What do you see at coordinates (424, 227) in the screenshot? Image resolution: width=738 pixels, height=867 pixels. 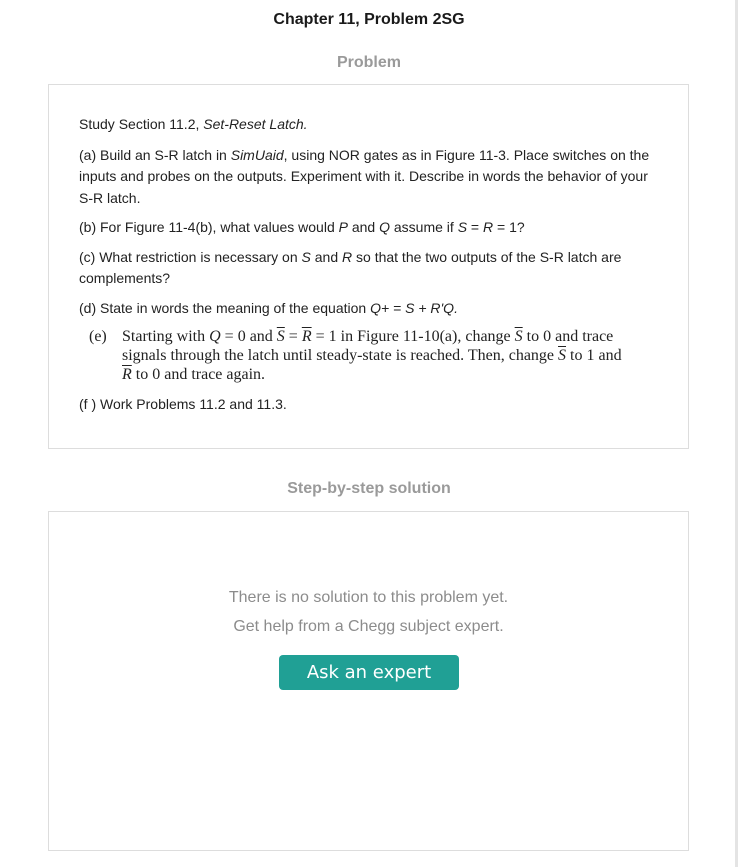 I see `part-b-text-3: assume if` at bounding box center [424, 227].